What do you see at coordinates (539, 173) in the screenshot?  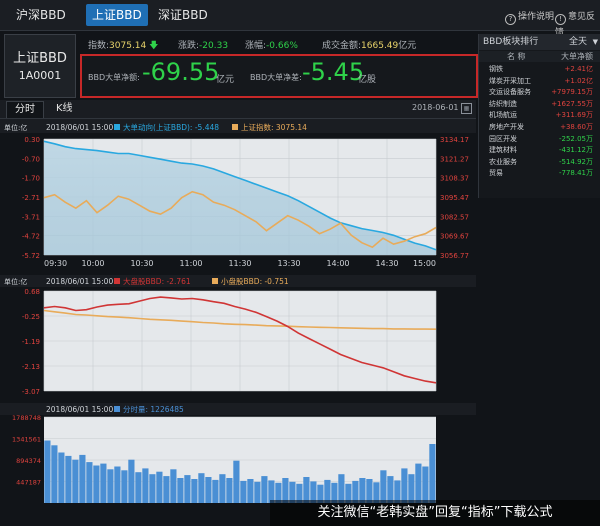 I see `sector-row: 贸易 -778.41万` at bounding box center [539, 173].